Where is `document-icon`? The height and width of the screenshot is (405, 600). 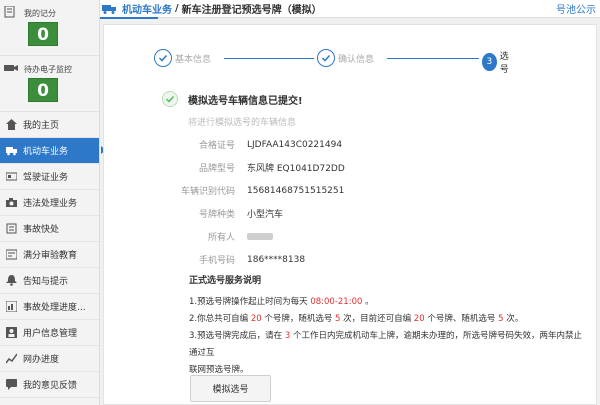
document-icon is located at coordinates (9, 12).